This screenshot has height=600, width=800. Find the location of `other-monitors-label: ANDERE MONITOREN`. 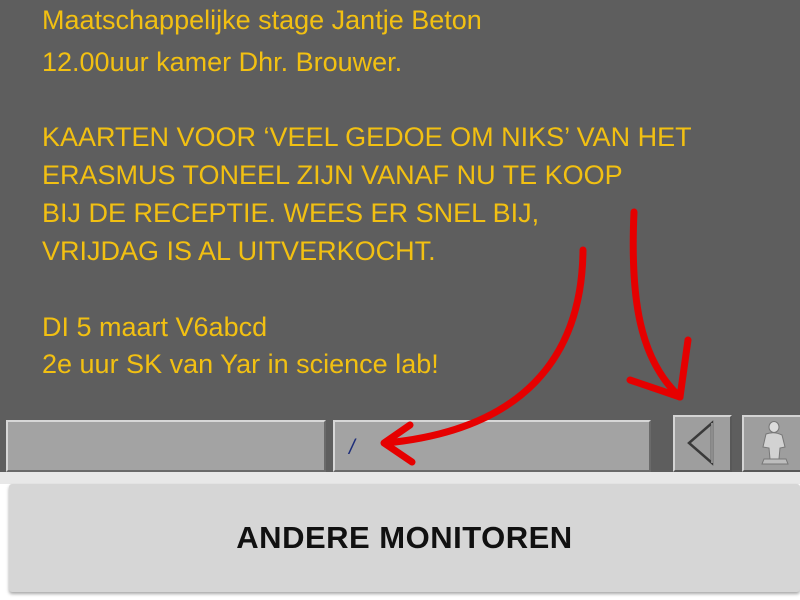

other-monitors-label: ANDERE MONITOREN is located at coordinates (404, 537).